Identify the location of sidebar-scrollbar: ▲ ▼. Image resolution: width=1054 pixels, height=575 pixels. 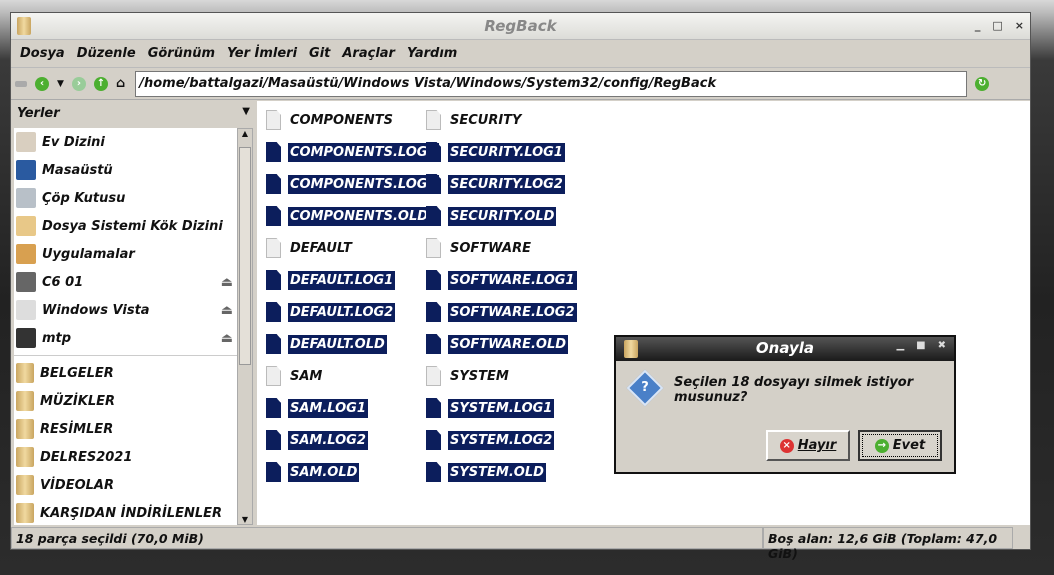
(245, 326).